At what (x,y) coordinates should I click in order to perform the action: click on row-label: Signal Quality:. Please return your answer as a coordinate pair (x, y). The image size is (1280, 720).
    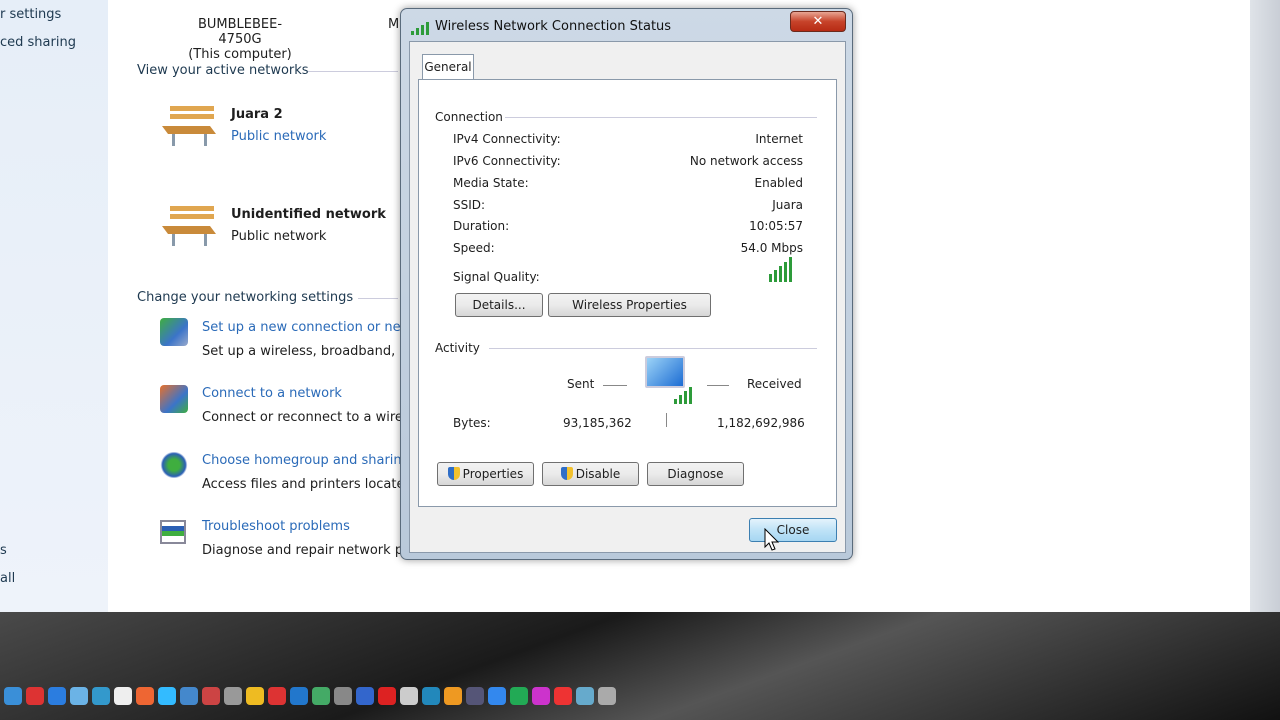
    Looking at the image, I should click on (496, 277).